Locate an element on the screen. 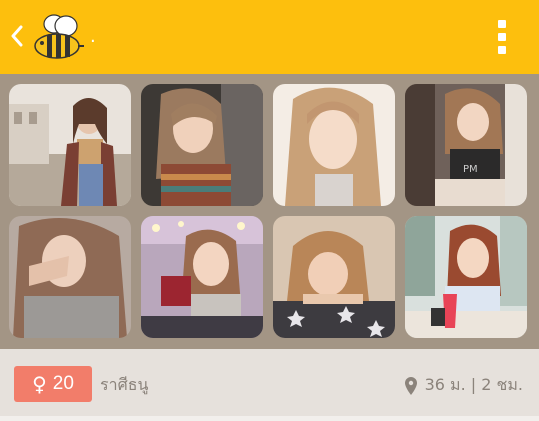 The width and height of the screenshot is (539, 421). back-button is located at coordinates (17, 36).